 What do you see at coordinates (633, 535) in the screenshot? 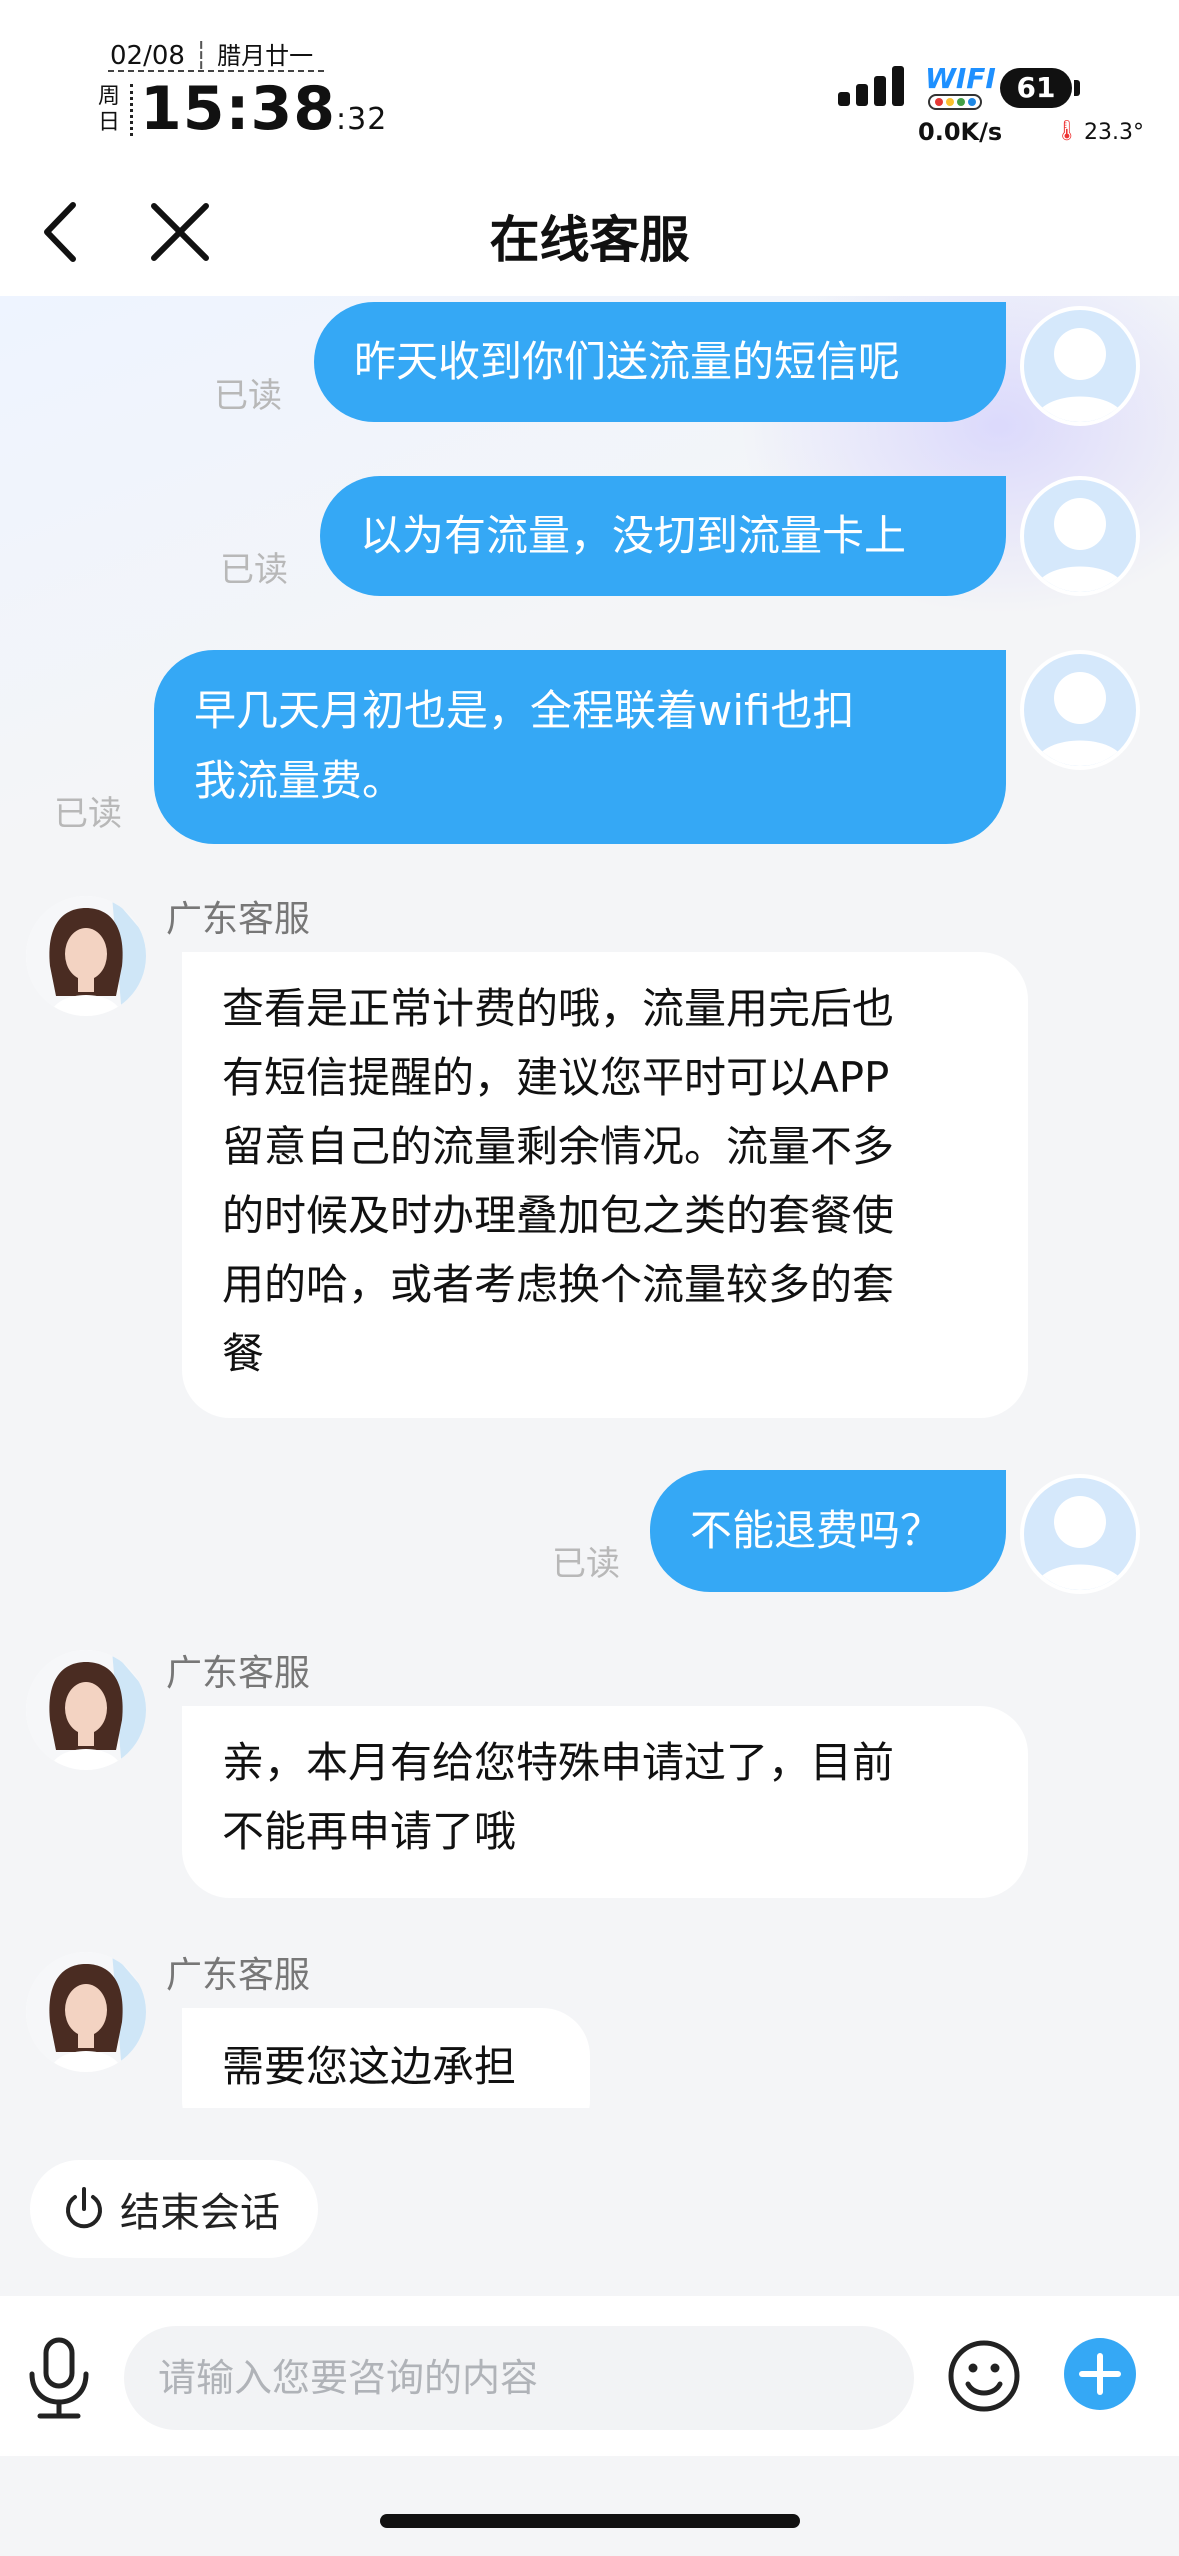
I see `message-text: 以为有流量，没切到流量卡上` at bounding box center [633, 535].